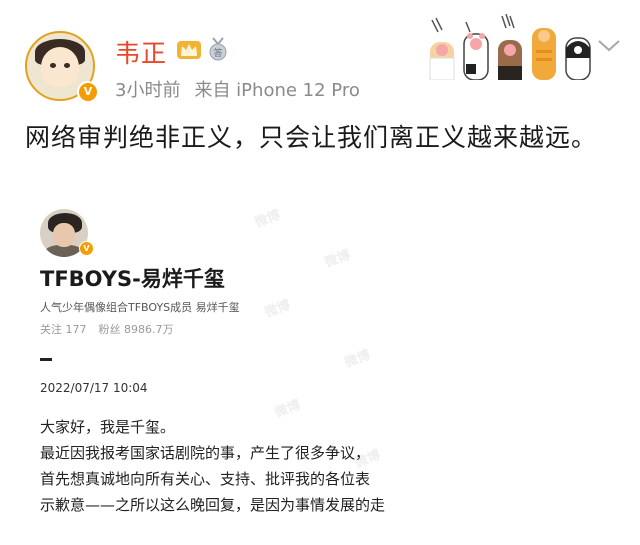 The height and width of the screenshot is (545, 640). What do you see at coordinates (62, 67) in the screenshot?
I see `user-avatar: V` at bounding box center [62, 67].